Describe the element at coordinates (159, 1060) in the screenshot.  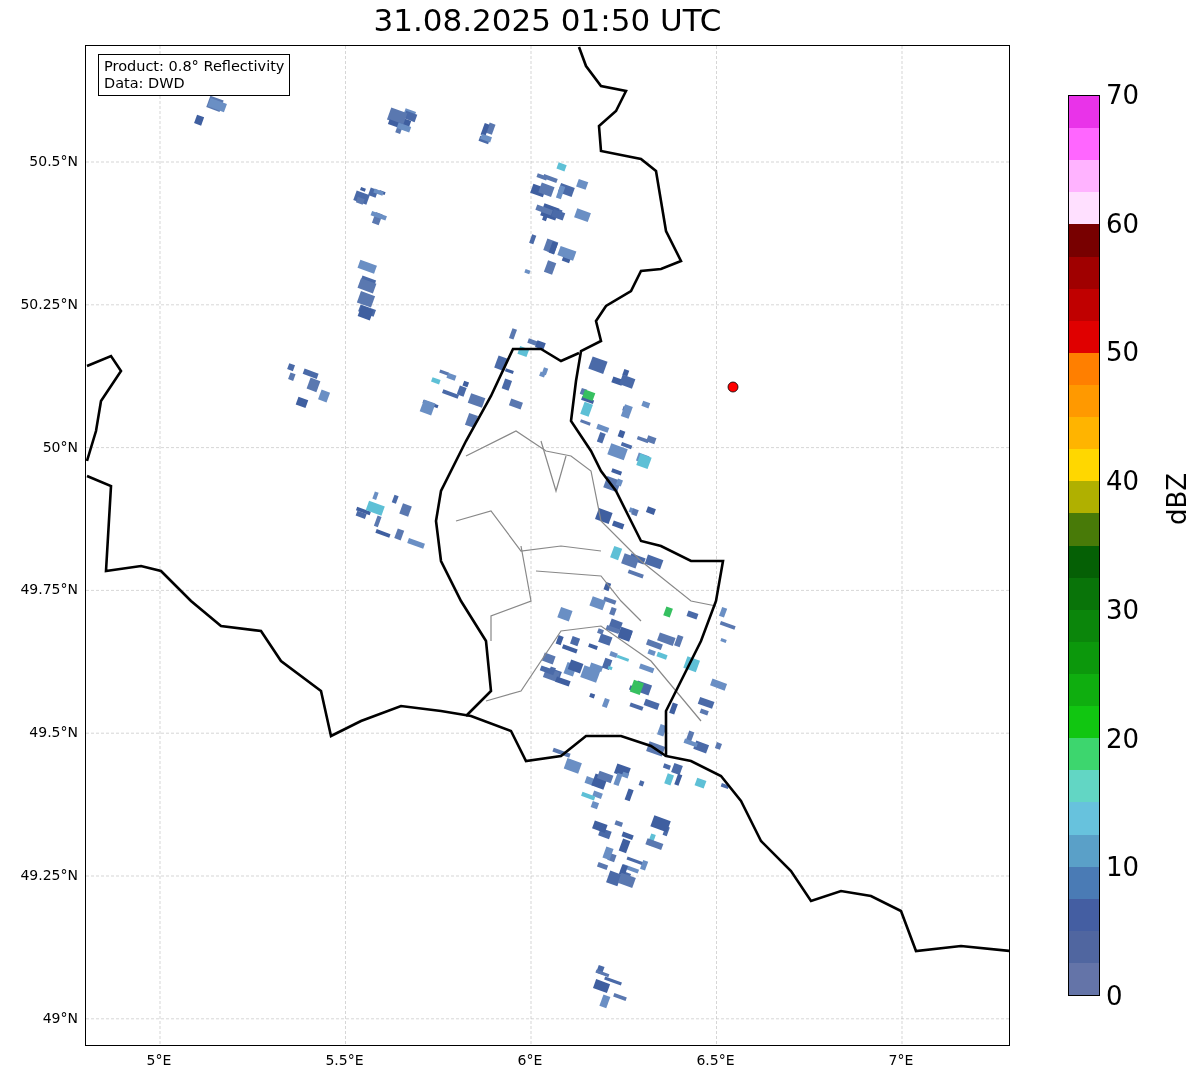
I see `longitude-label: 5°E` at that location.